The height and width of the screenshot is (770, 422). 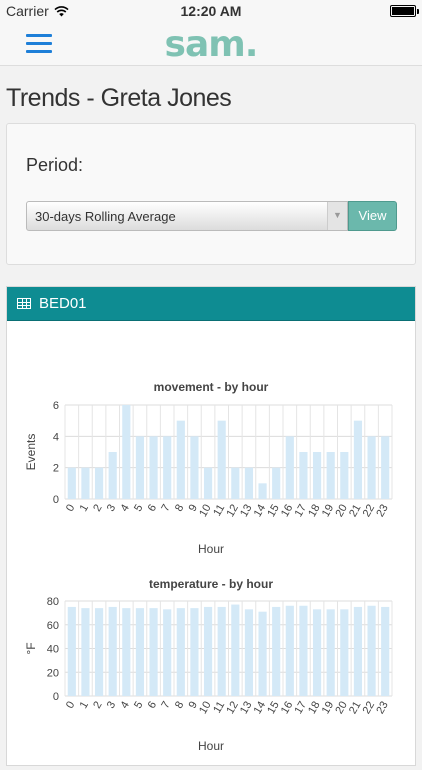 I want to click on period-label: Period:, so click(x=55, y=165).